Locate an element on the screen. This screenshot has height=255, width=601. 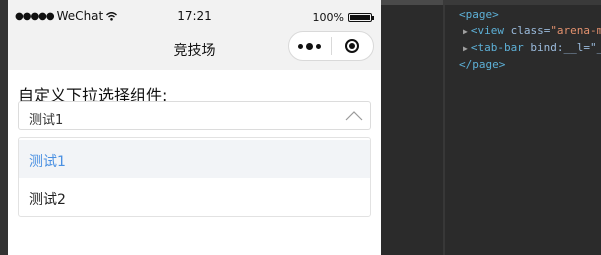
dom-node: ▶ <view class="arena-m is located at coordinates (532, 30).